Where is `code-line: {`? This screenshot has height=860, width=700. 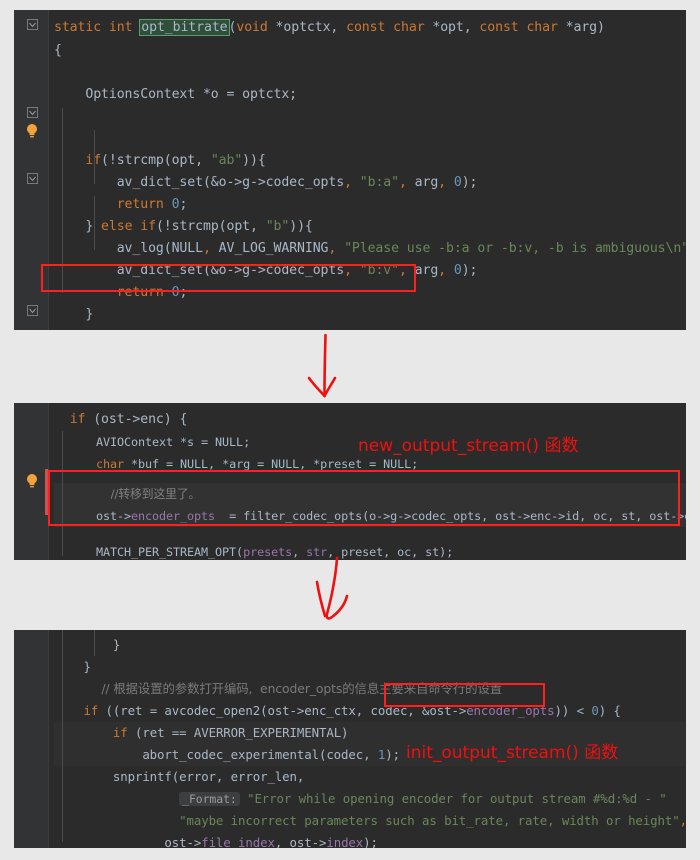 code-line: { is located at coordinates (370, 51).